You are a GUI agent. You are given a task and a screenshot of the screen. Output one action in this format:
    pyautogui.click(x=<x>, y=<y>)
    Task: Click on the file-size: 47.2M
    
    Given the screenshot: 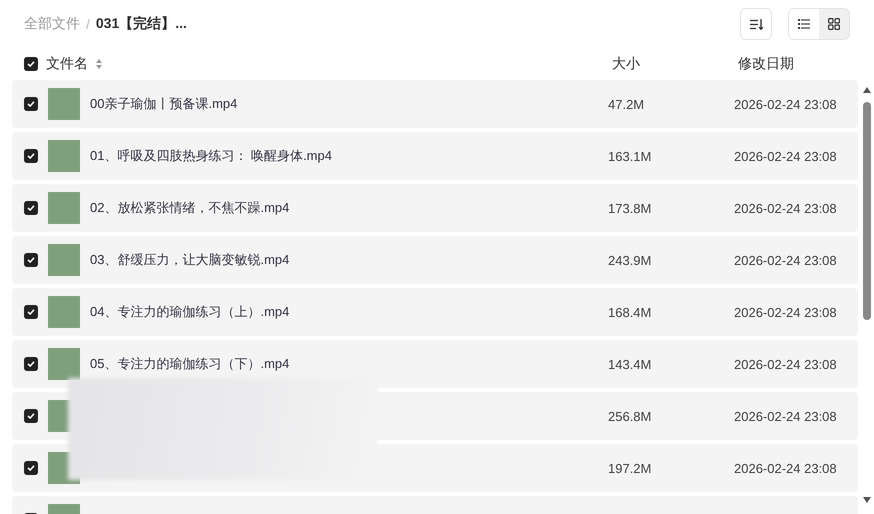 What is the action you would take?
    pyautogui.click(x=626, y=104)
    